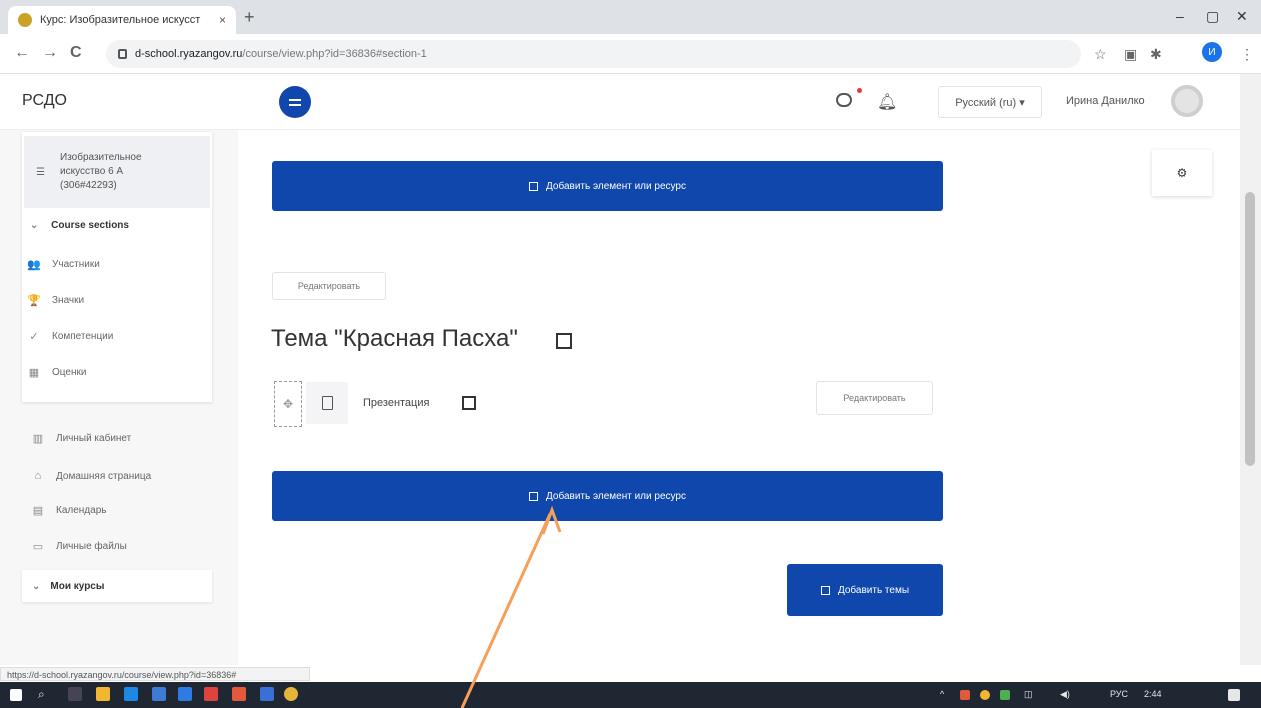 The width and height of the screenshot is (1261, 708). Describe the element at coordinates (1212, 16) in the screenshot. I see `maximize-button: ▢` at that location.